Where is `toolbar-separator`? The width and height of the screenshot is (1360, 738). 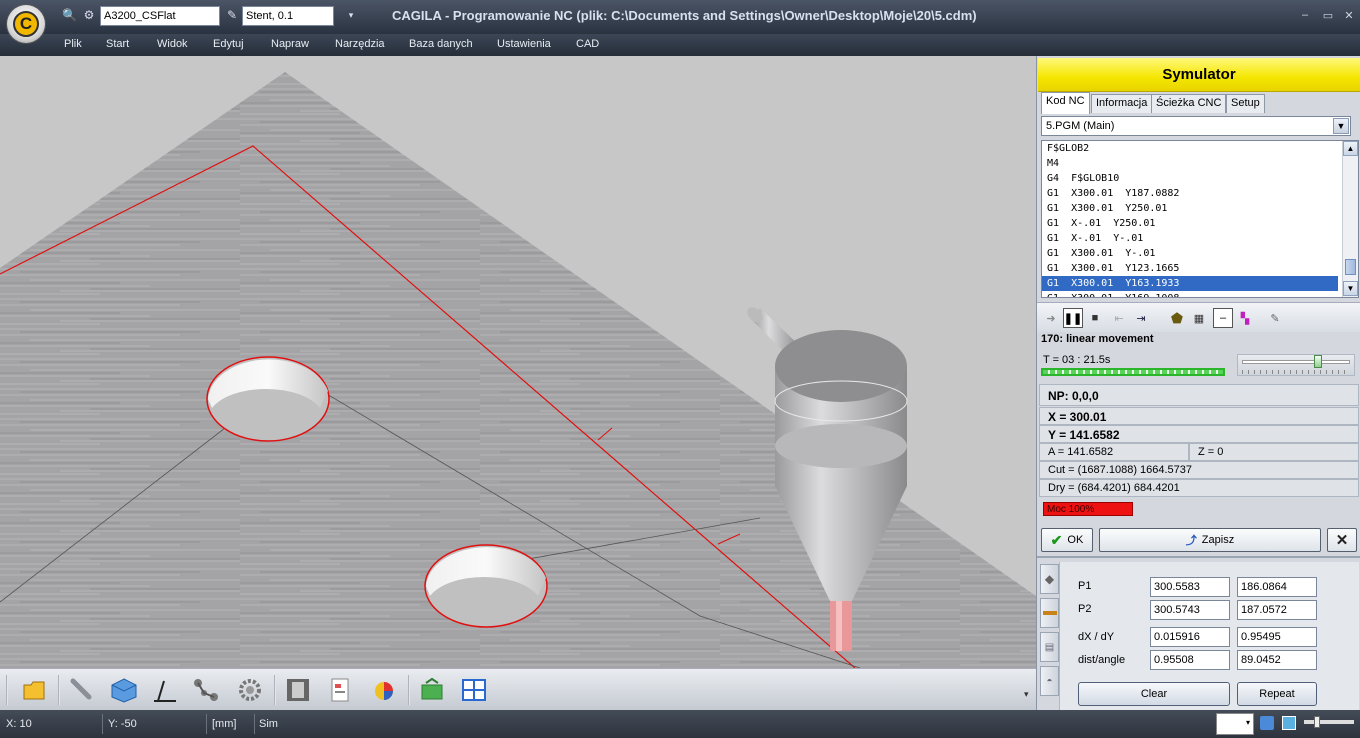 toolbar-separator is located at coordinates (409, 690).